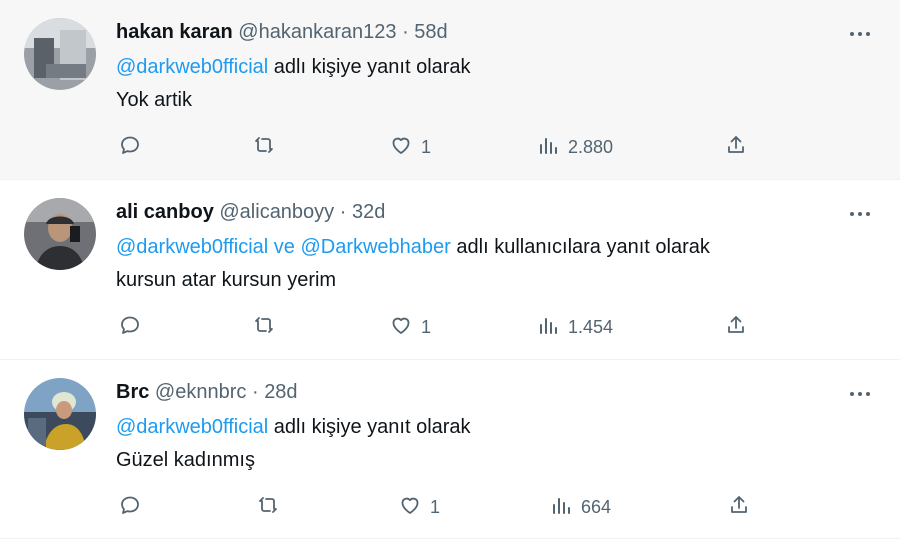 The image size is (900, 539). What do you see at coordinates (450, 507) in the screenshot?
I see `action-bar: 1 664` at bounding box center [450, 507].